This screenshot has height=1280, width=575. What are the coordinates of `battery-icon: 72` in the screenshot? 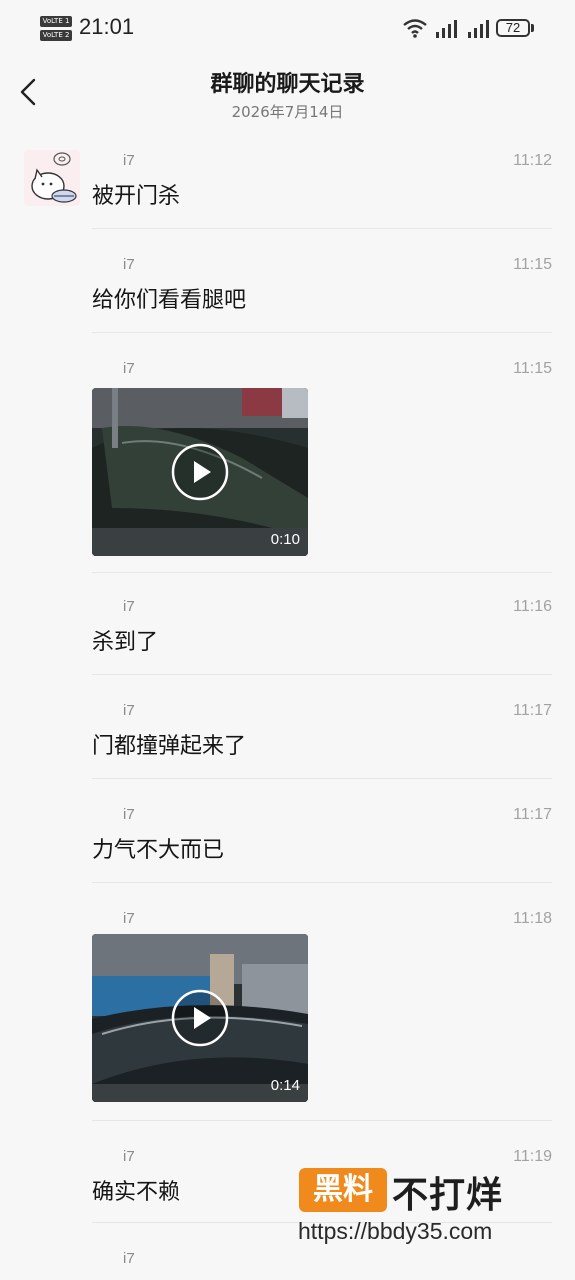 It's located at (513, 28).